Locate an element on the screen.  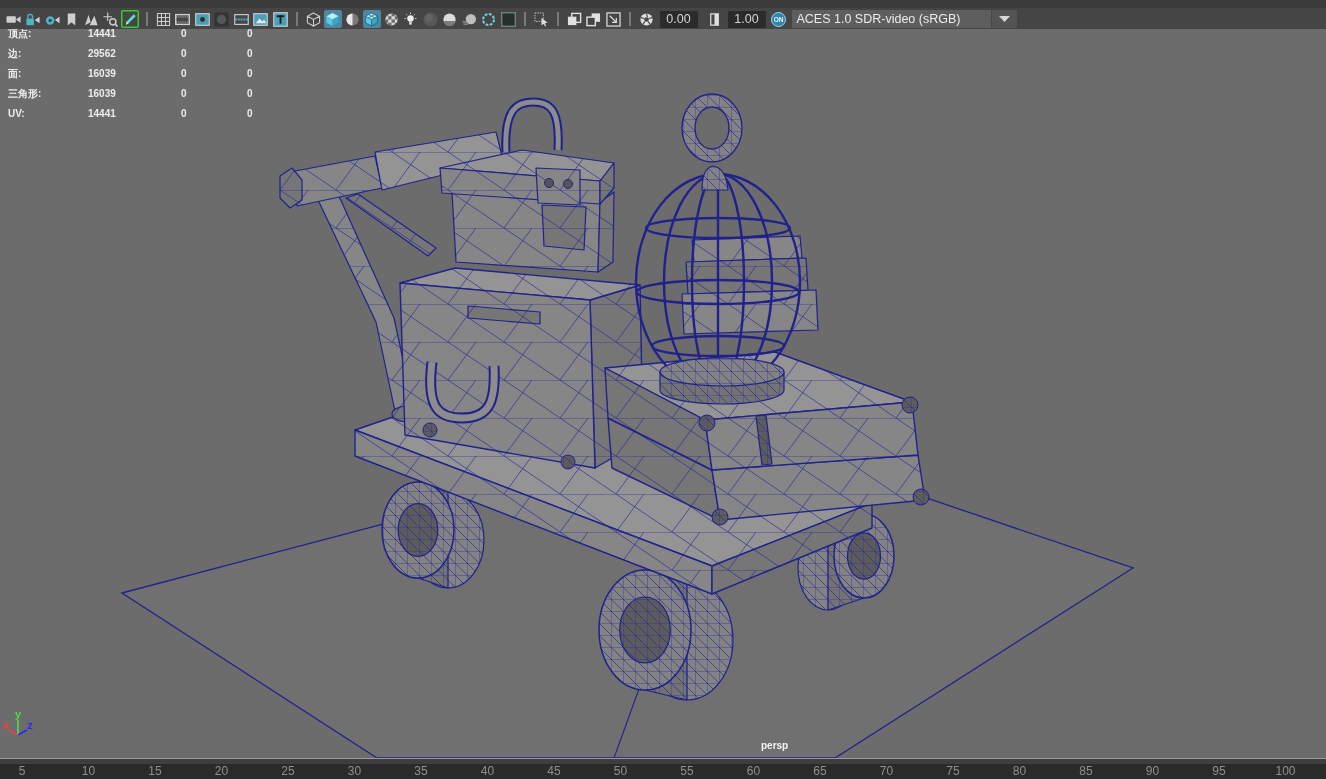
frame-number: 10 is located at coordinates (88, 771).